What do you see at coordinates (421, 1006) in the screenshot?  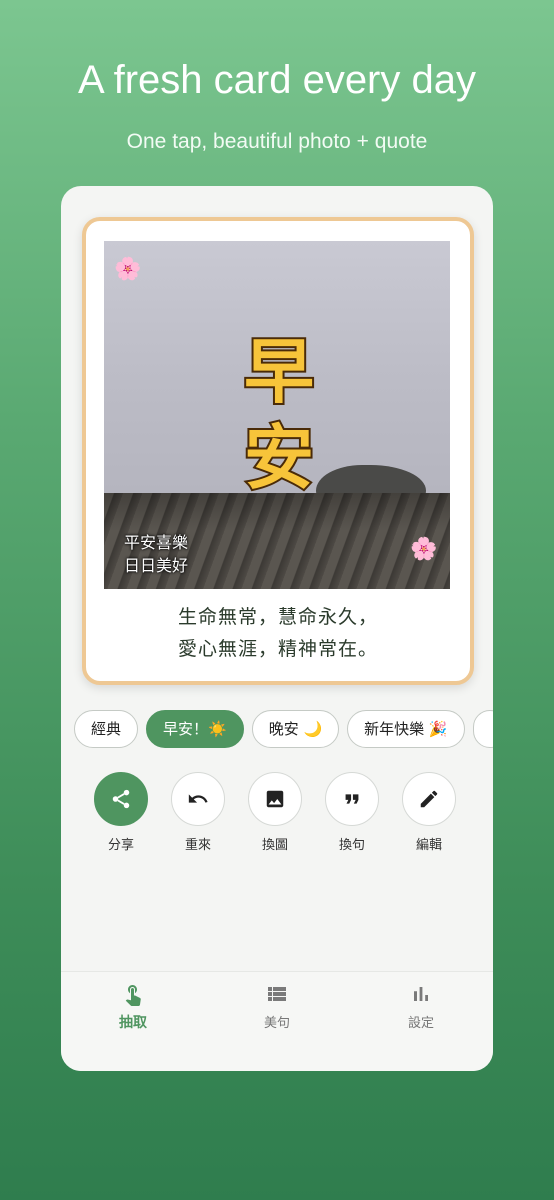 I see `nav-item-settings: 設定` at bounding box center [421, 1006].